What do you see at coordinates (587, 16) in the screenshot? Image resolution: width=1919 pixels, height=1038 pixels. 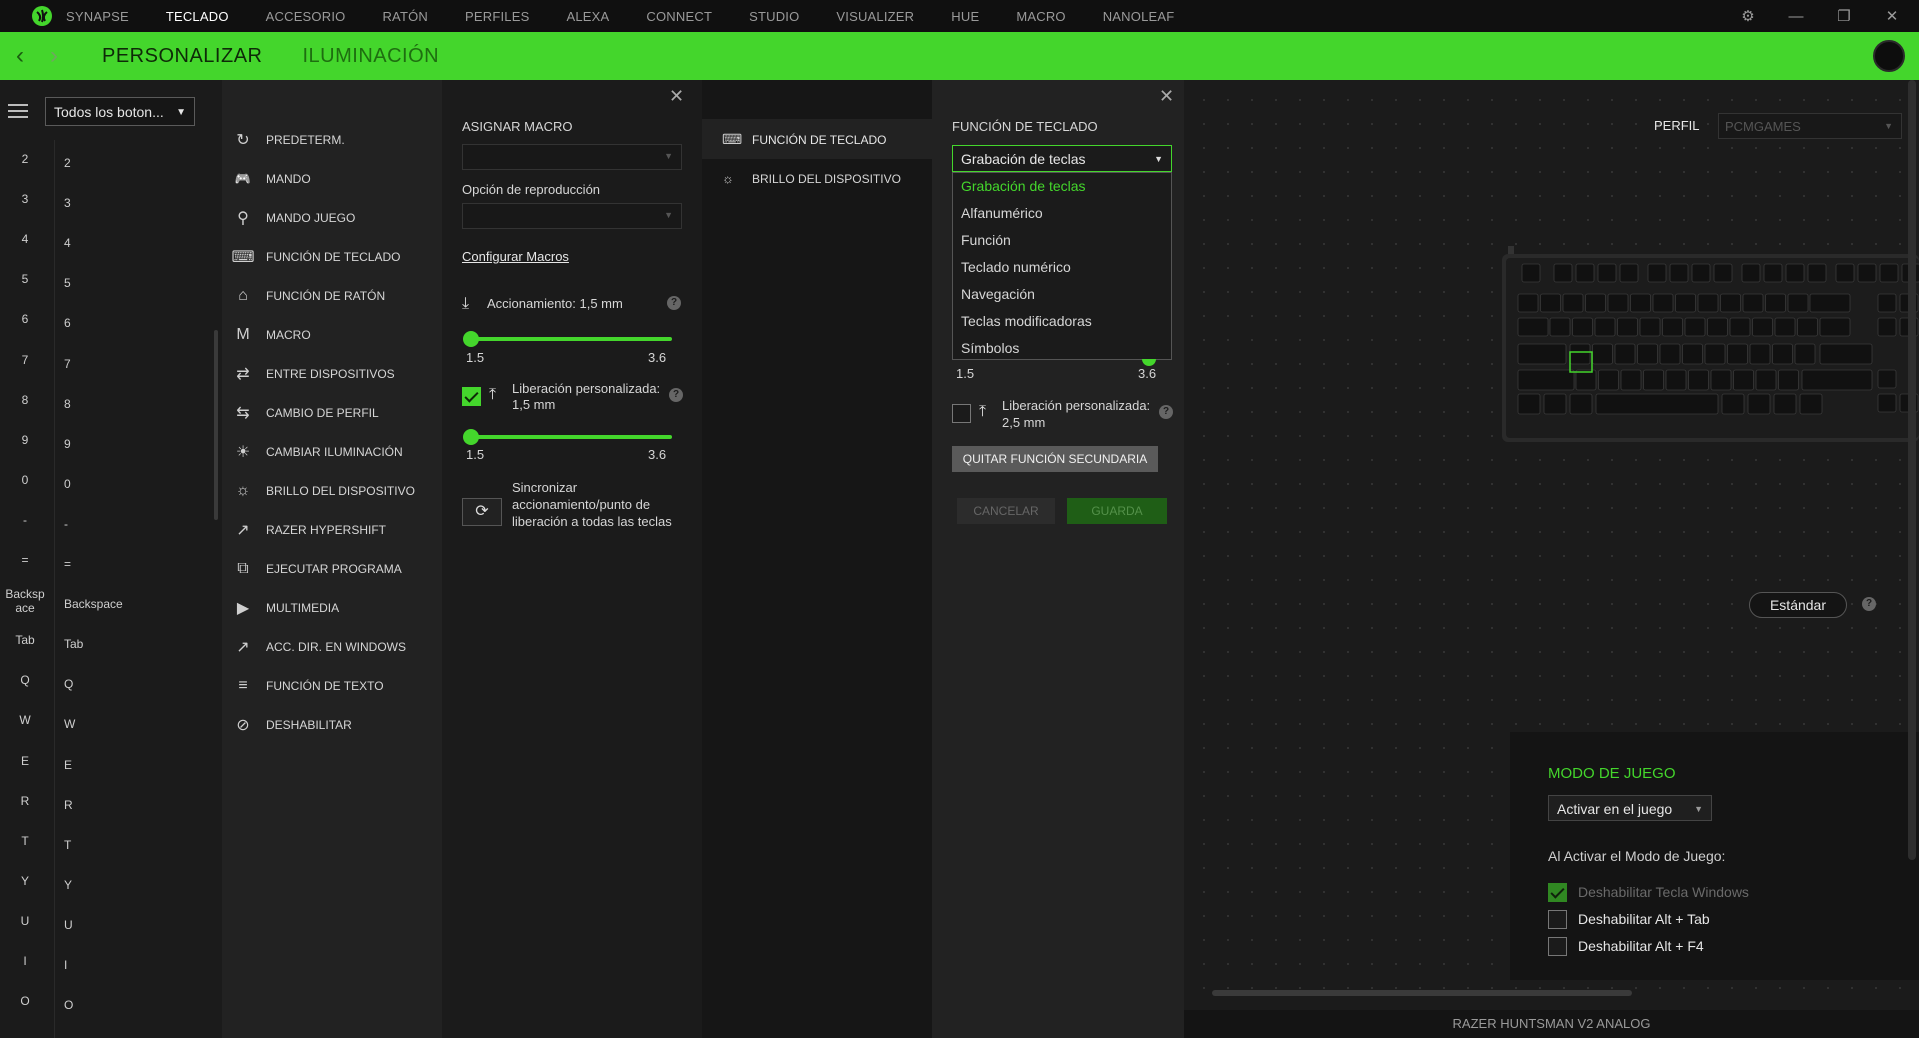 I see `nav-tab-alexa: ALEXA` at bounding box center [587, 16].